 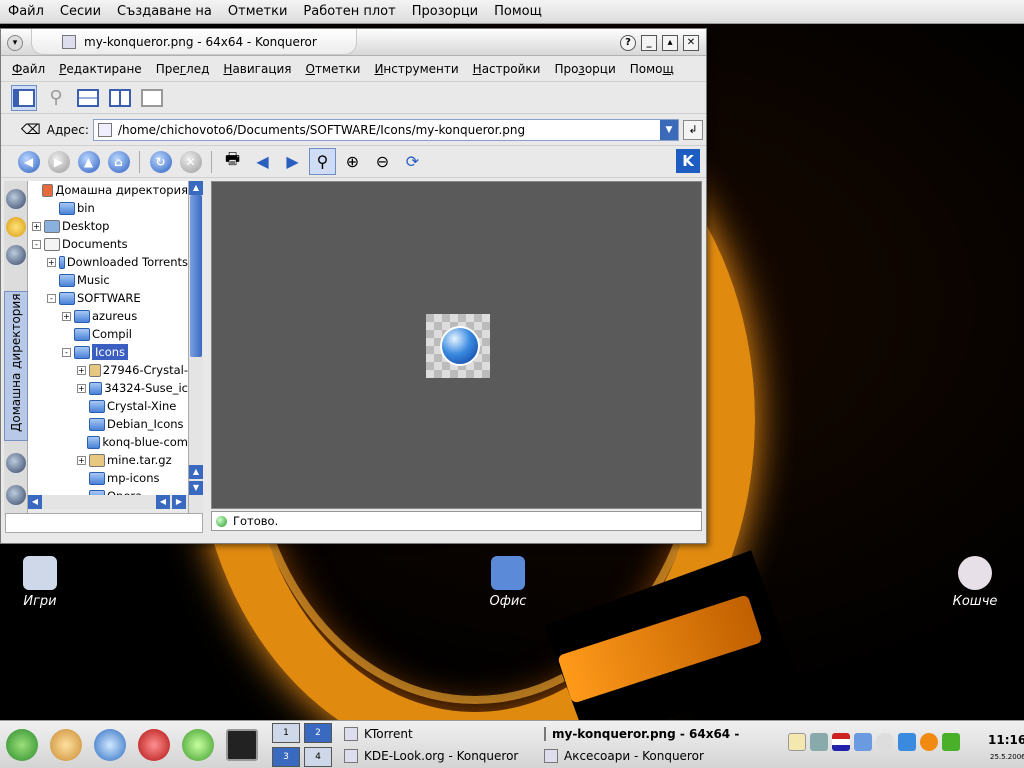 I want to click on clear-address-icon: ⌫, so click(x=31, y=130).